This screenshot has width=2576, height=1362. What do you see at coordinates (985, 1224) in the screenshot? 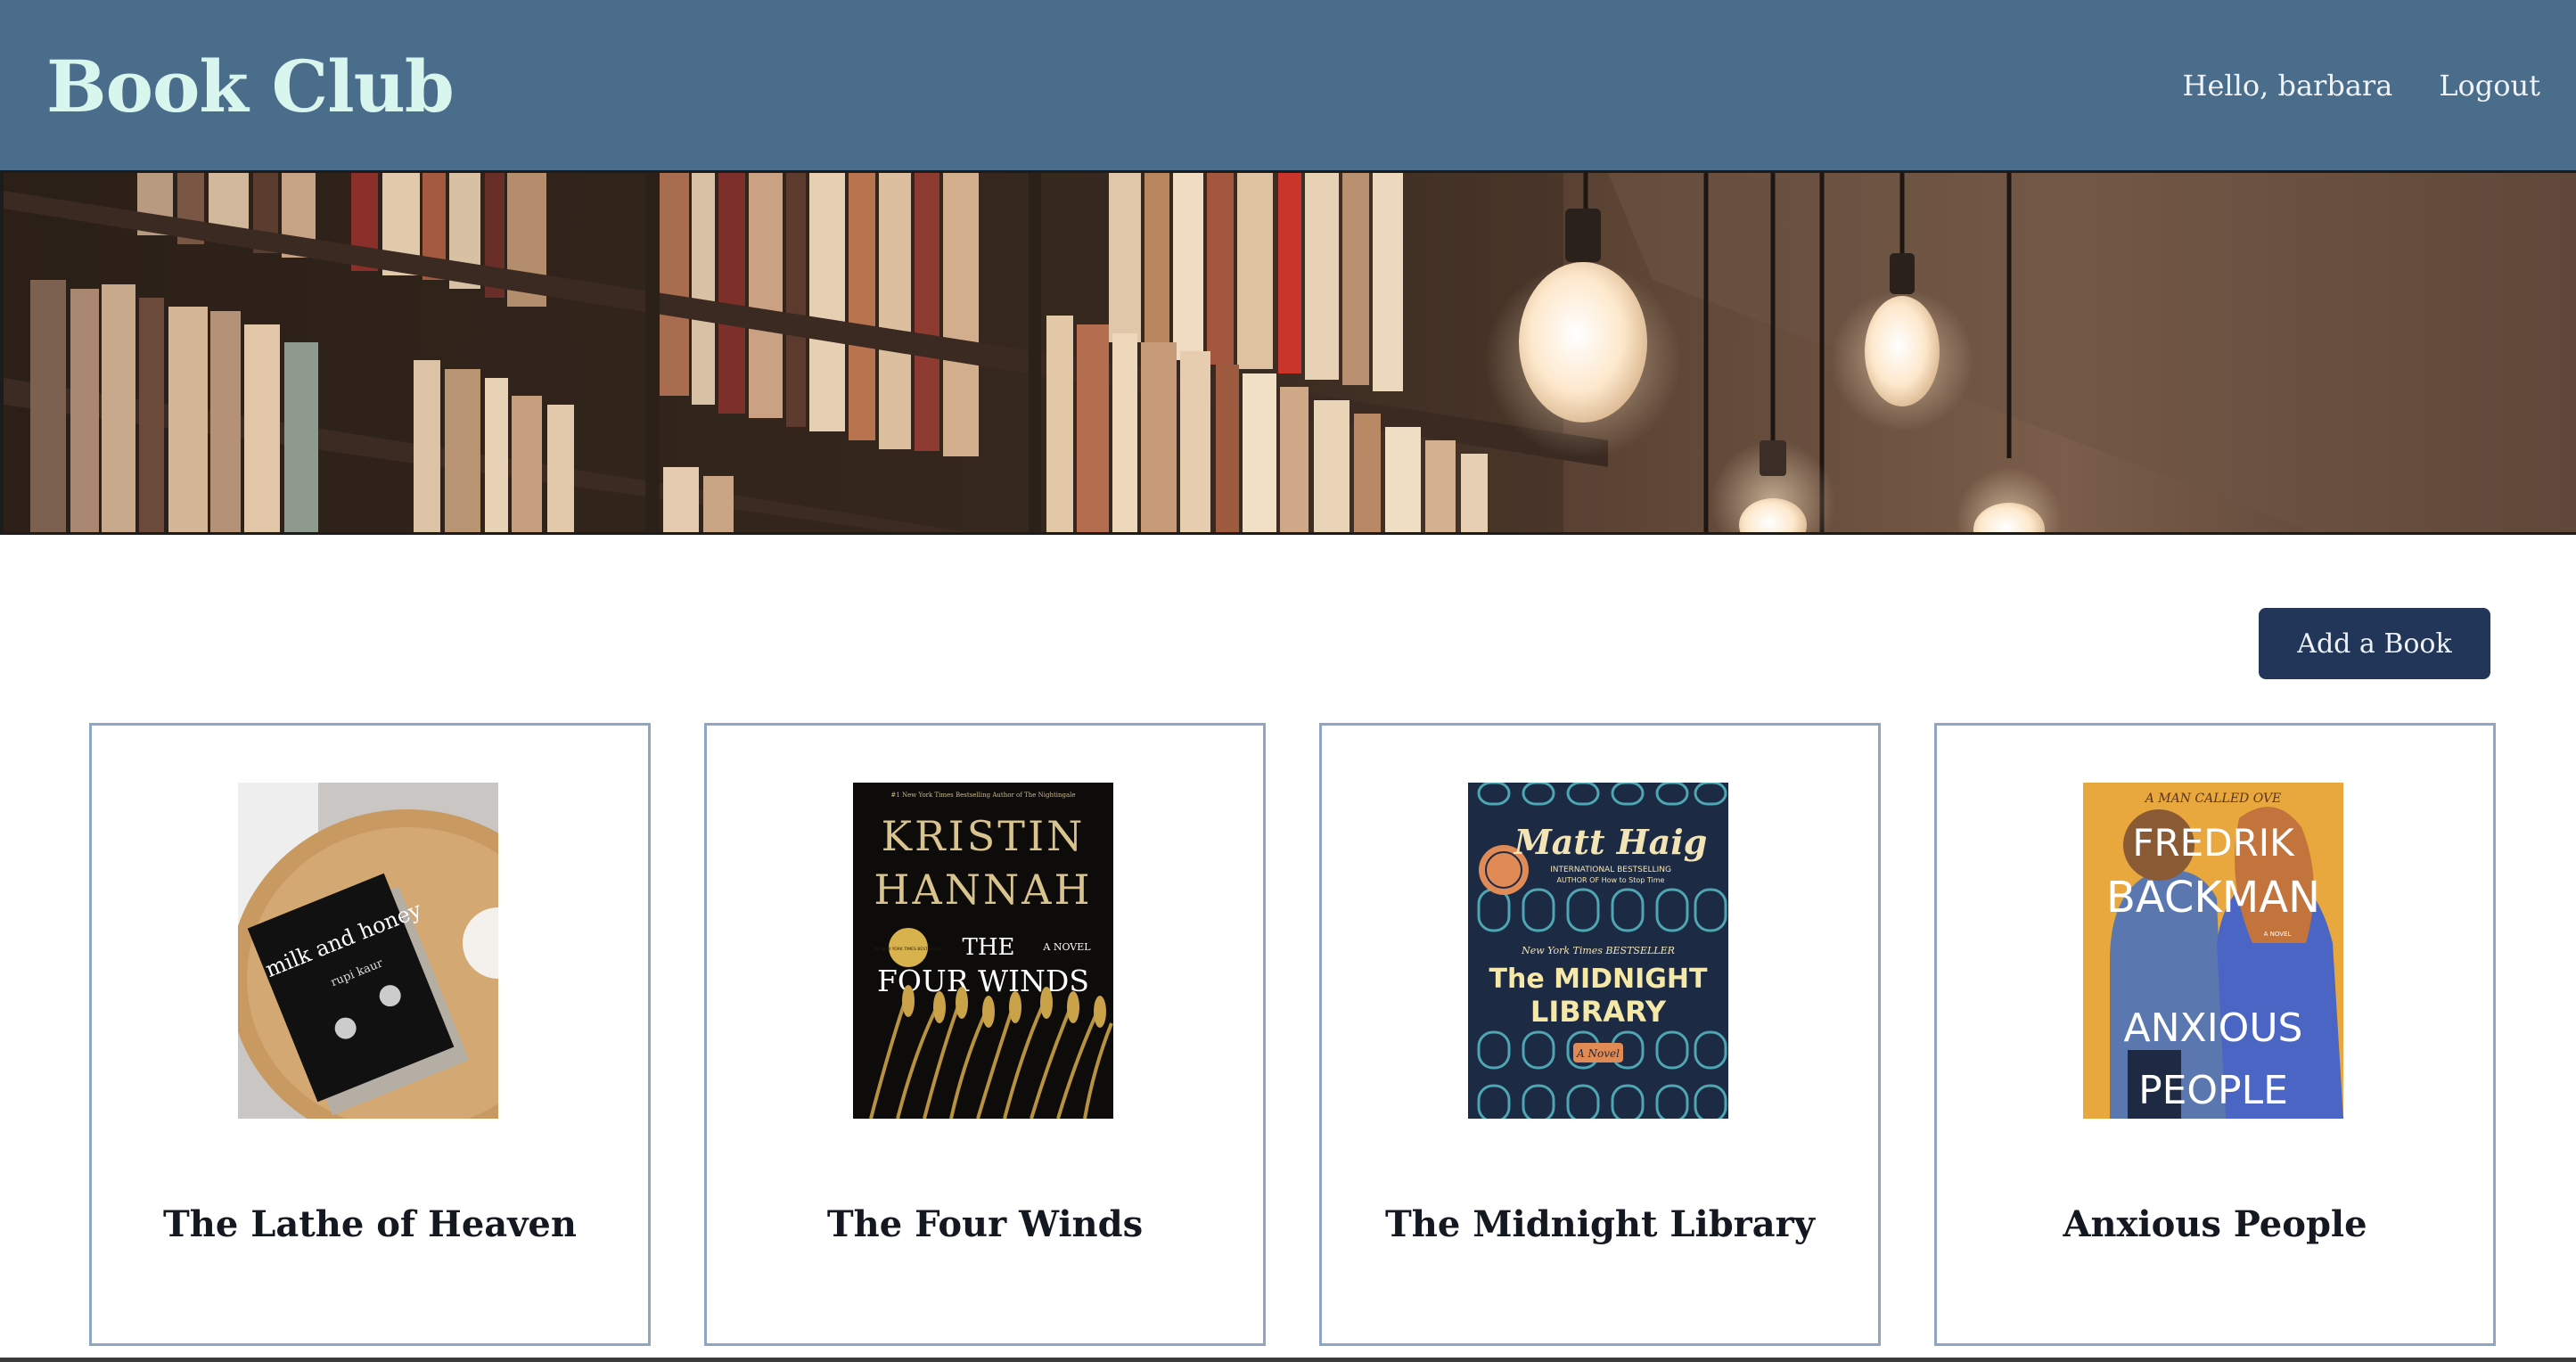
I see `book-title: The Four Winds` at bounding box center [985, 1224].